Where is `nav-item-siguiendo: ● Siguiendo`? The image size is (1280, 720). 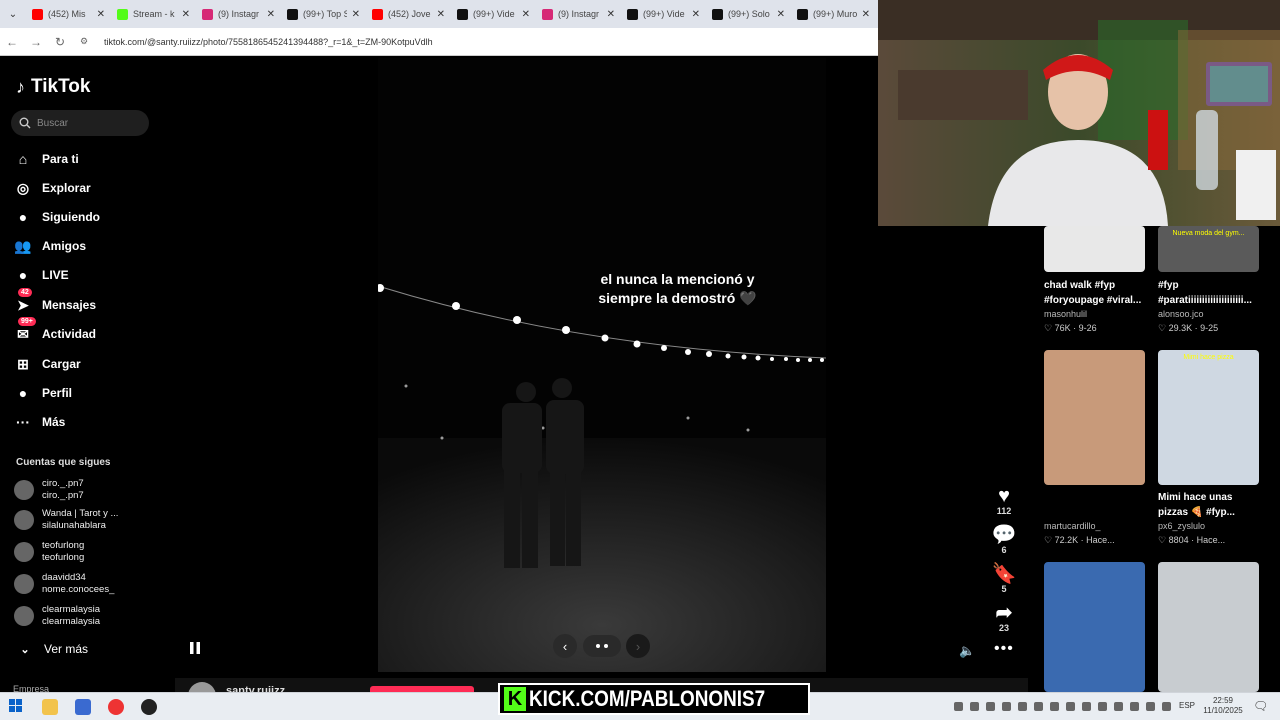
nav-item-siguiendo: ● Siguiendo is located at coordinates (57, 217).